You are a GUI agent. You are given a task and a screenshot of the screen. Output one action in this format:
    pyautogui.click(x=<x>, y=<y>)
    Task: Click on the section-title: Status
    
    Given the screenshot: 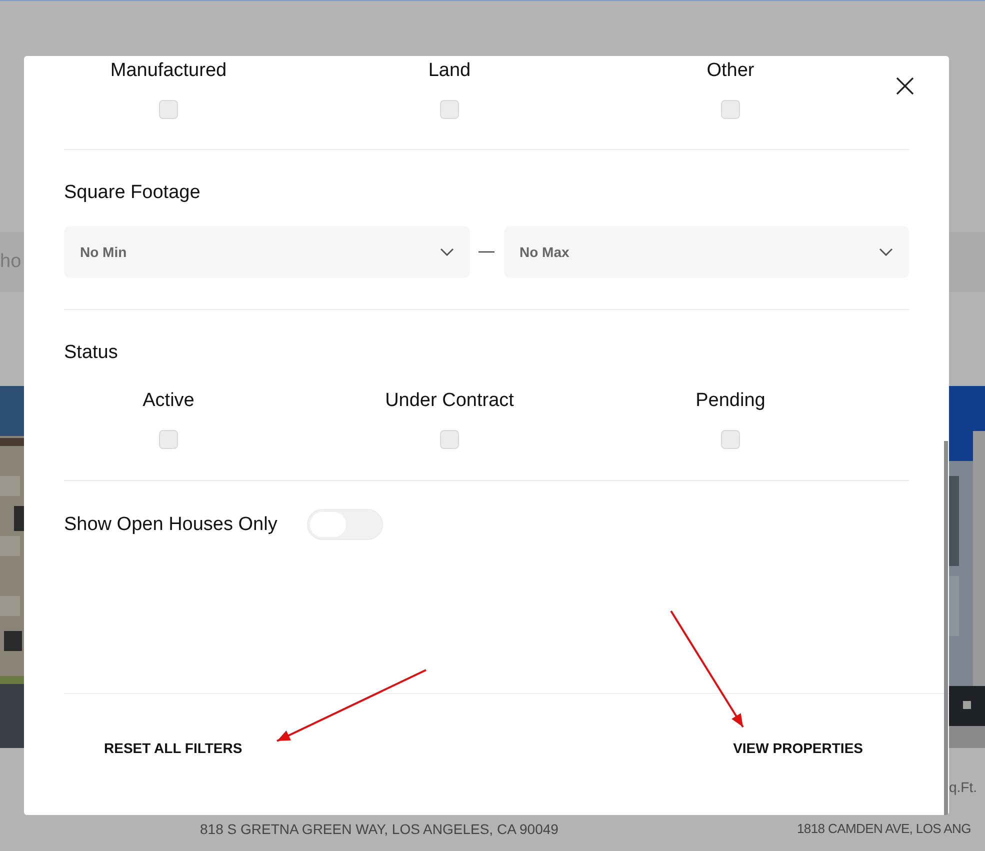 What is the action you would take?
    pyautogui.click(x=91, y=353)
    